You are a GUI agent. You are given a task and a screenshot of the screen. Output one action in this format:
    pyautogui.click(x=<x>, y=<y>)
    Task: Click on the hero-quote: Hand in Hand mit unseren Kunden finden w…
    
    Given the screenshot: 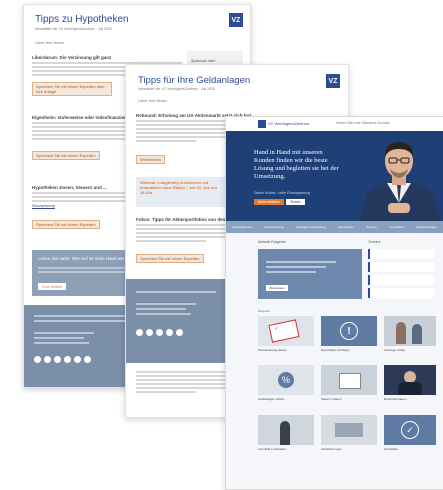 What is the action you would take?
    pyautogui.click(x=296, y=164)
    